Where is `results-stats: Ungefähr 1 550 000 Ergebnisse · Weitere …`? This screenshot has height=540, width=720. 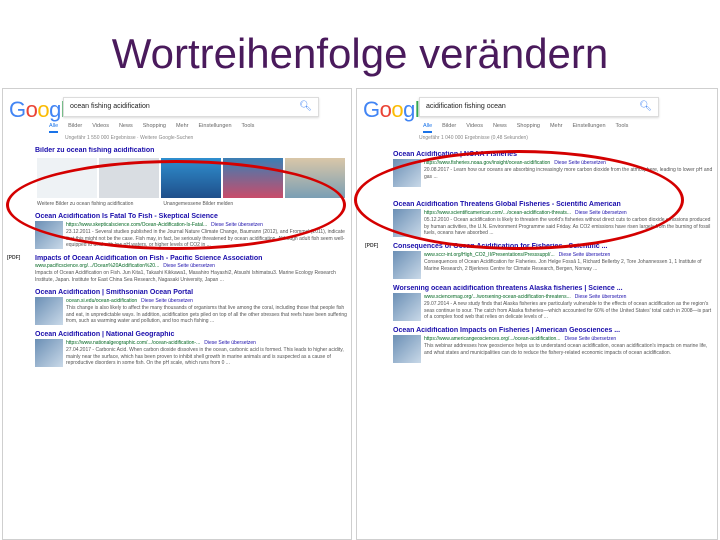 results-stats: Ungefähr 1 550 000 Ergebnisse · Weitere … is located at coordinates (129, 138).